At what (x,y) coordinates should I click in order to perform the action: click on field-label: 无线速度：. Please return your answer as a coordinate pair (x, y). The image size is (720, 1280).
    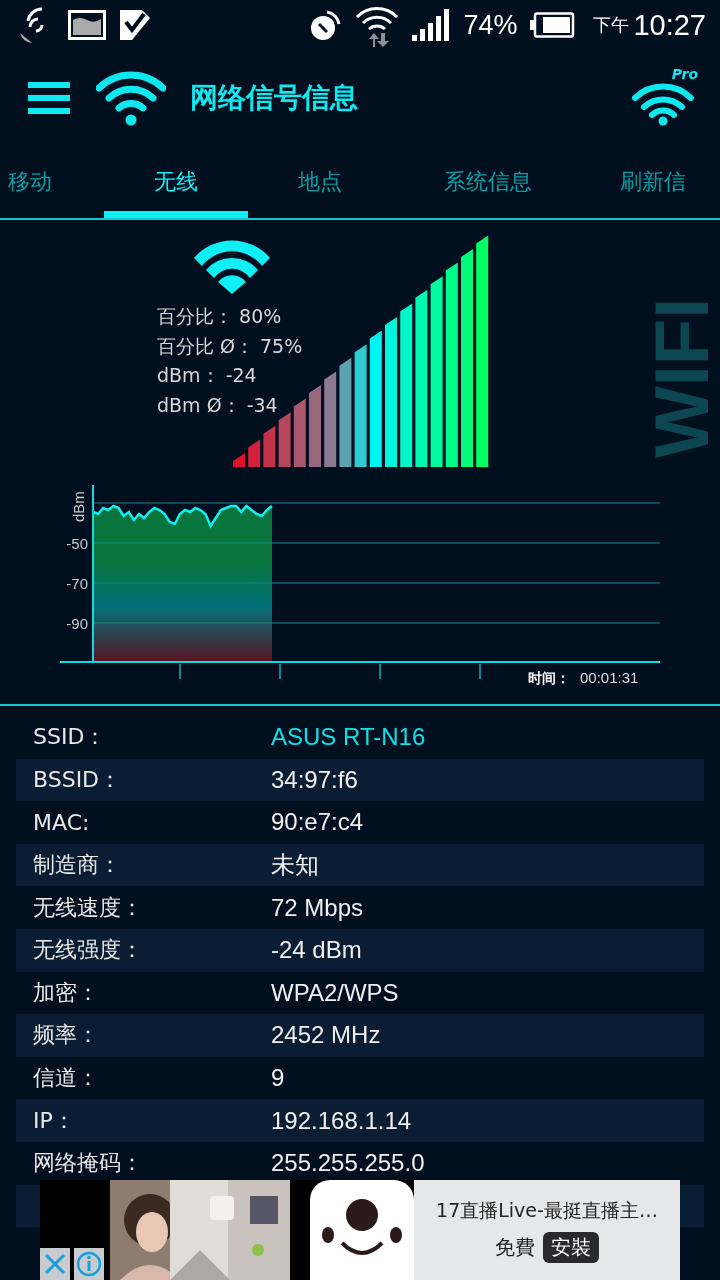
    Looking at the image, I should click on (88, 907).